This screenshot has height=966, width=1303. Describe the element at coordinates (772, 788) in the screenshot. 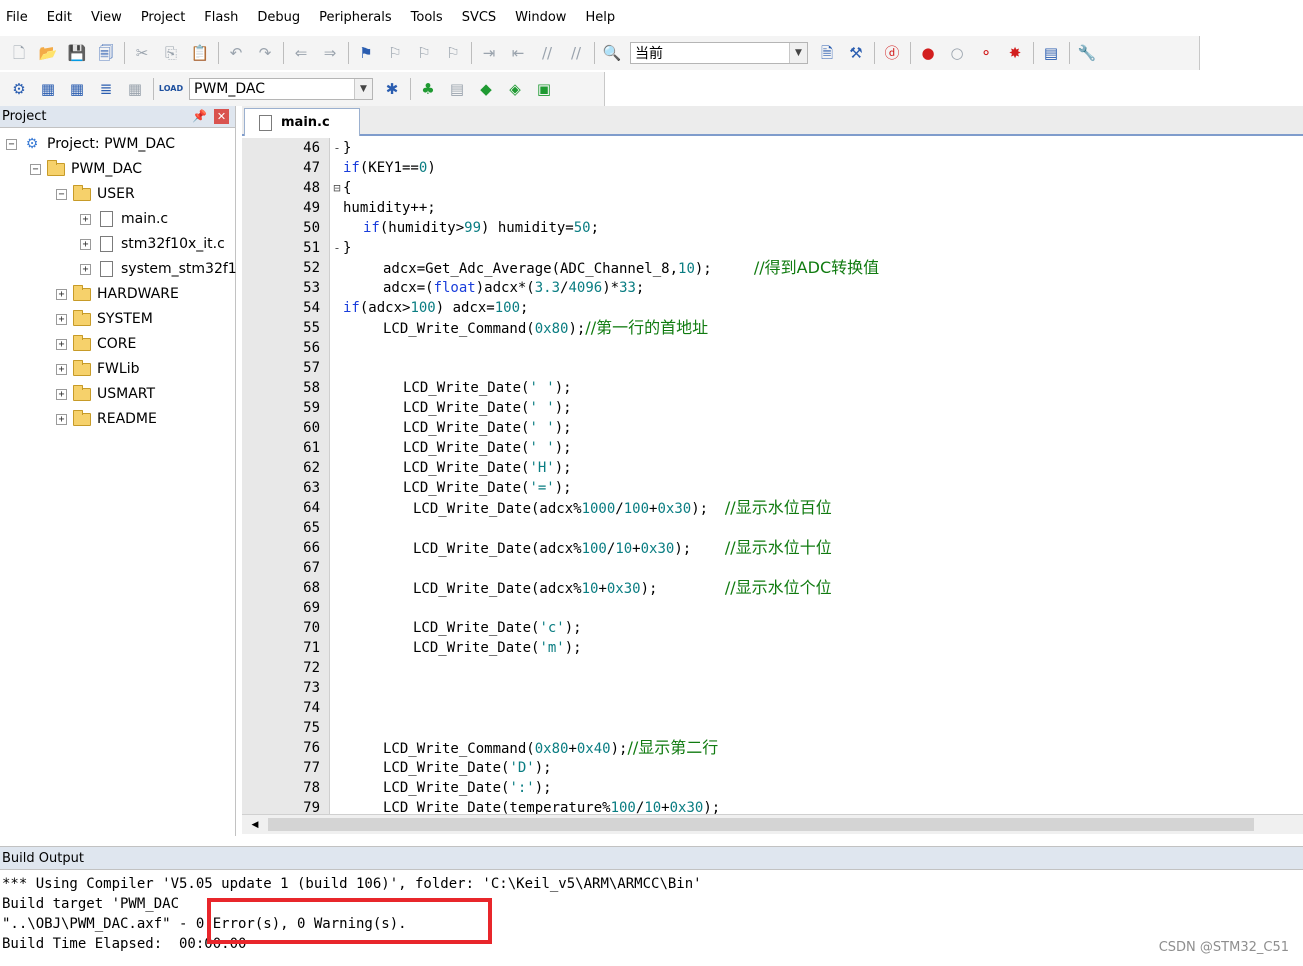

I see `code-line: 78 LCD_Write_Date(':');` at that location.